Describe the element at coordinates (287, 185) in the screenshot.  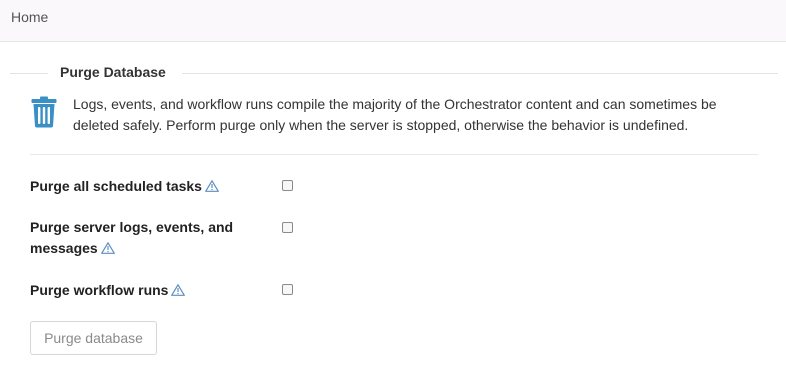
I see `checkbox-purge-scheduled-tasks` at that location.